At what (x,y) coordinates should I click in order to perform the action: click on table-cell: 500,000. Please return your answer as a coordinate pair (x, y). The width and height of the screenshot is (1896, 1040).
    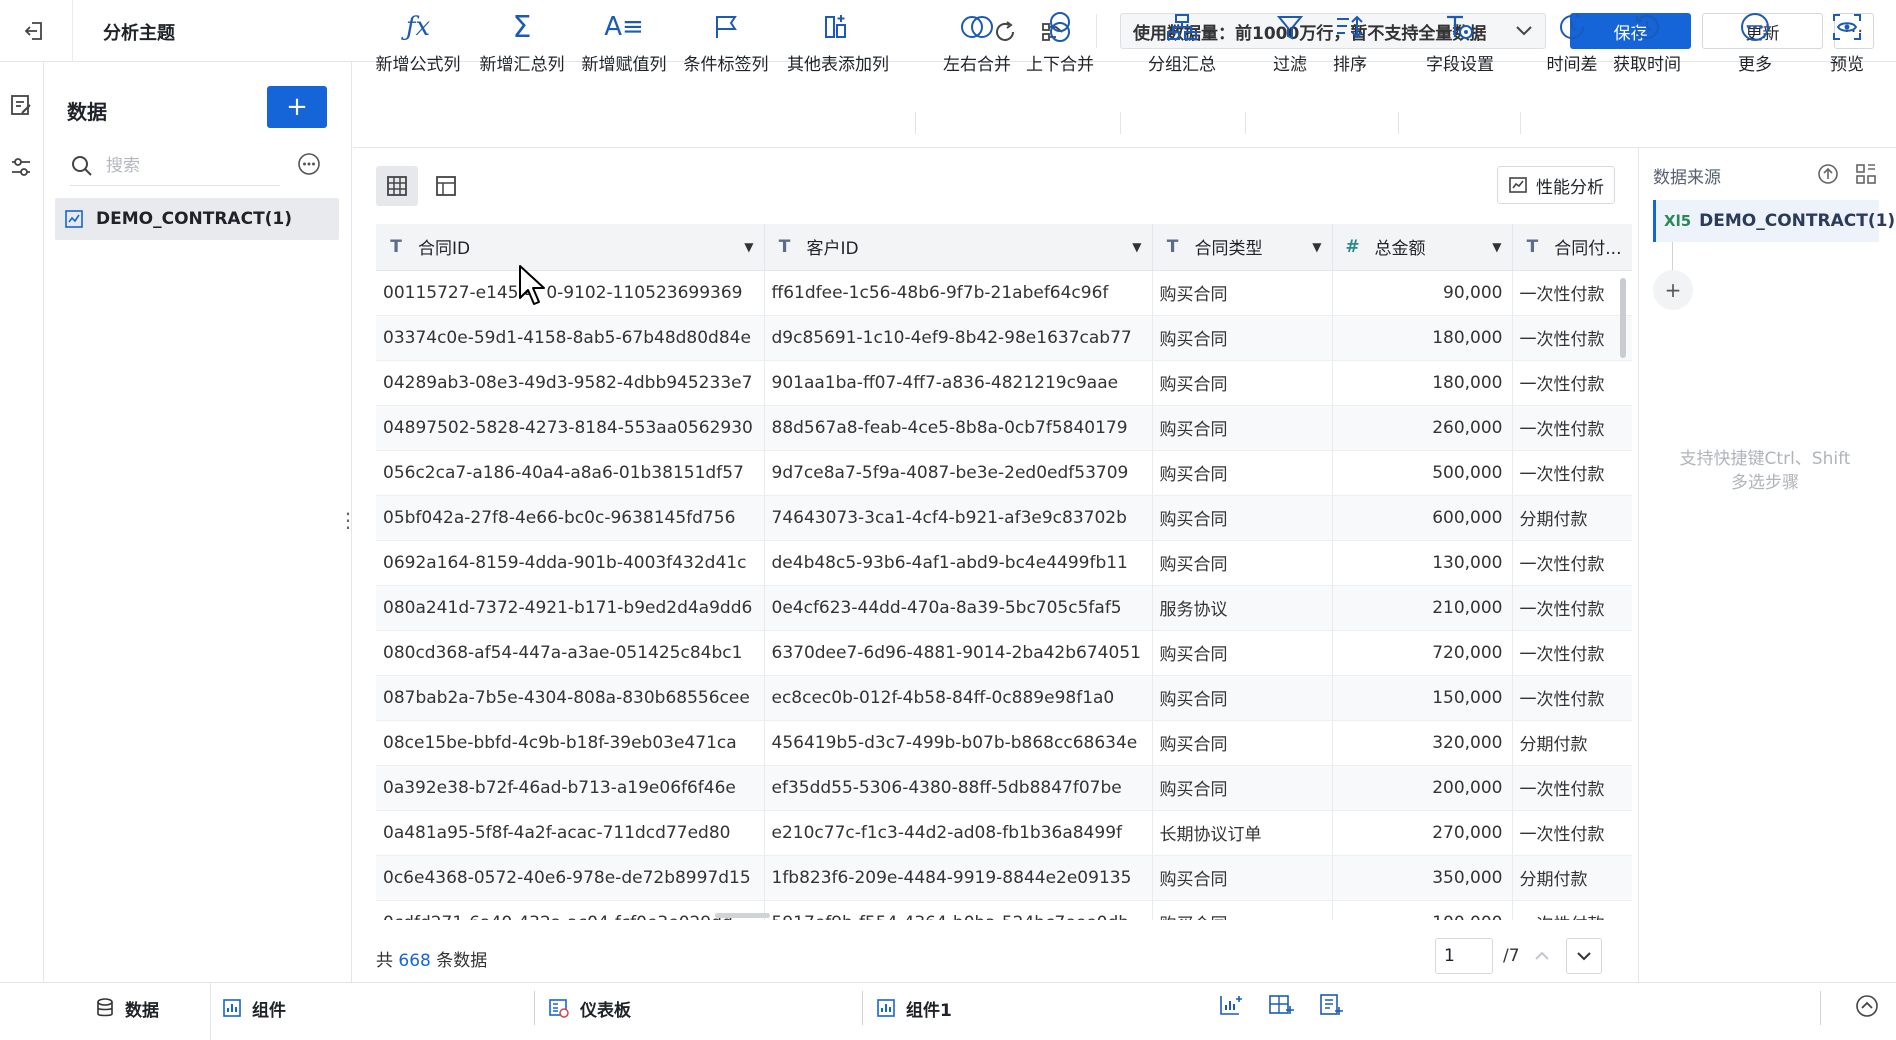
    Looking at the image, I should click on (1422, 473).